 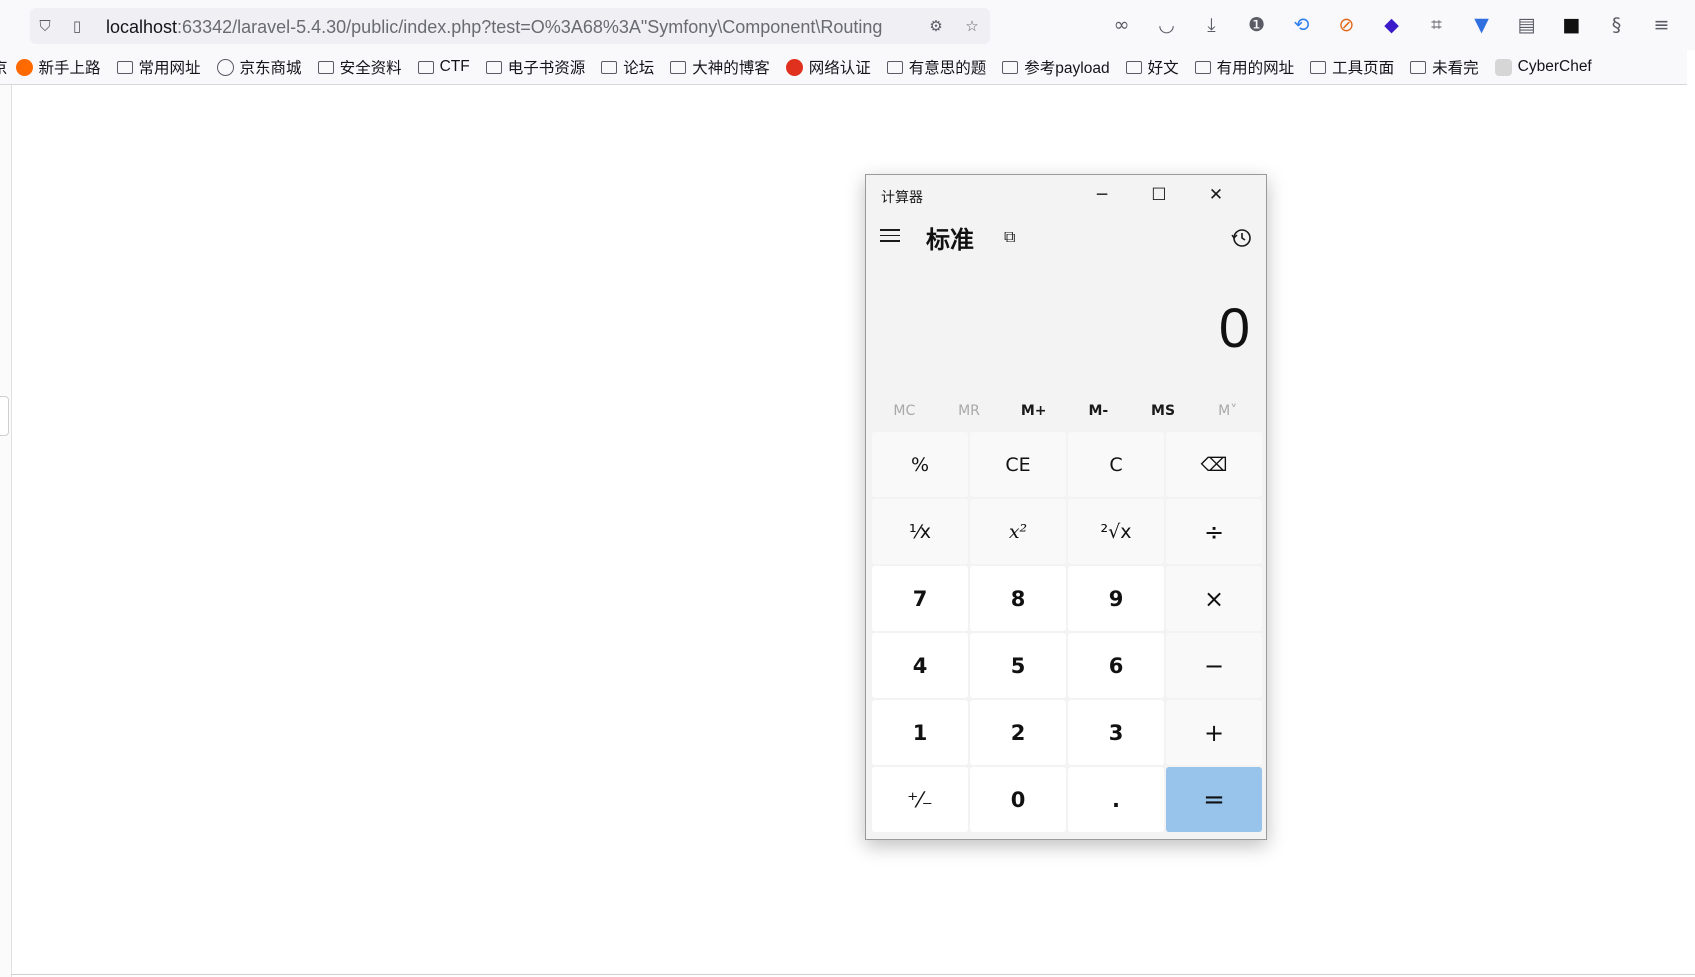 What do you see at coordinates (1033, 411) in the screenshot?
I see `memory-add-button: M+` at bounding box center [1033, 411].